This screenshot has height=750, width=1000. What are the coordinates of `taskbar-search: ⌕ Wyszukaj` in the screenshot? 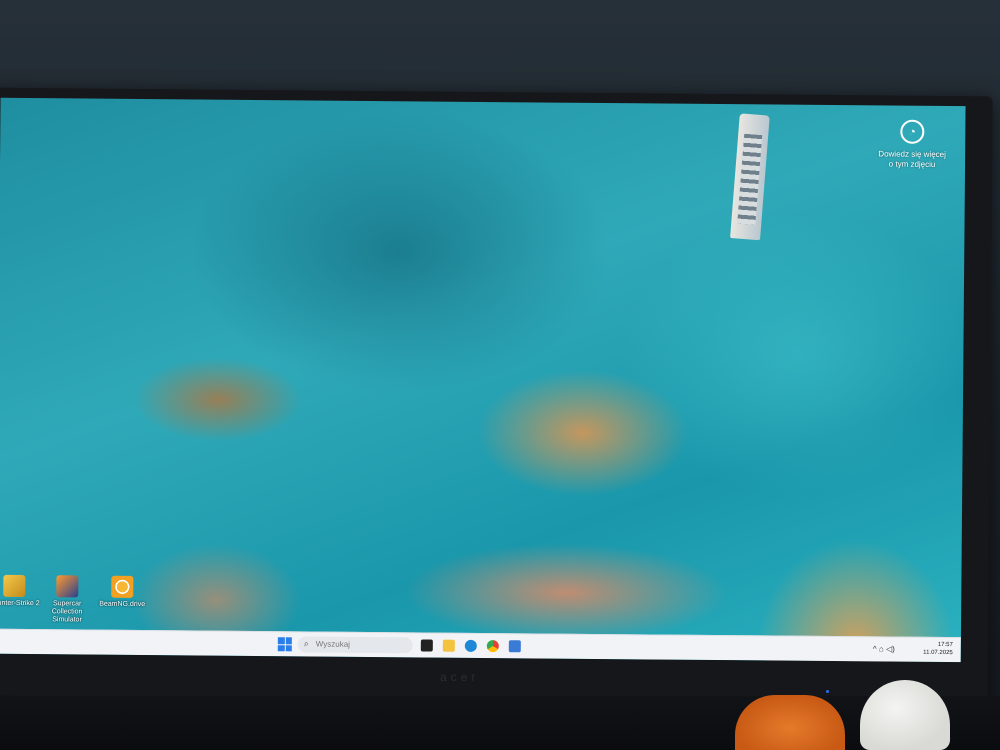 It's located at (355, 645).